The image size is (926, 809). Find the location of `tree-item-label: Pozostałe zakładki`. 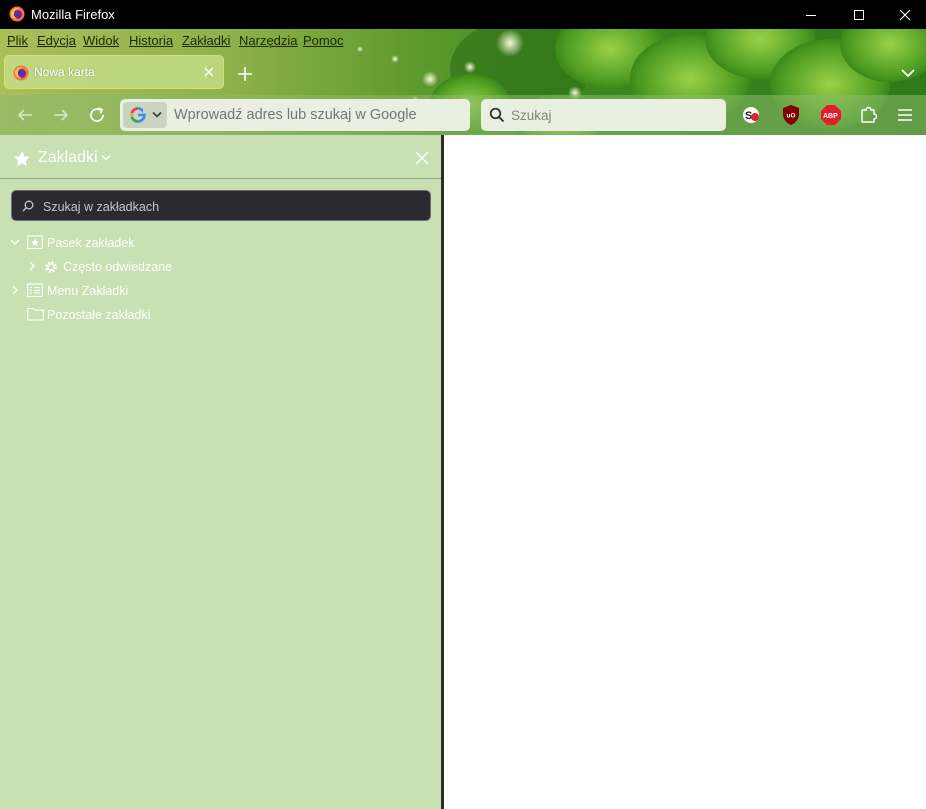

tree-item-label: Pozostałe zakładki is located at coordinates (99, 315).